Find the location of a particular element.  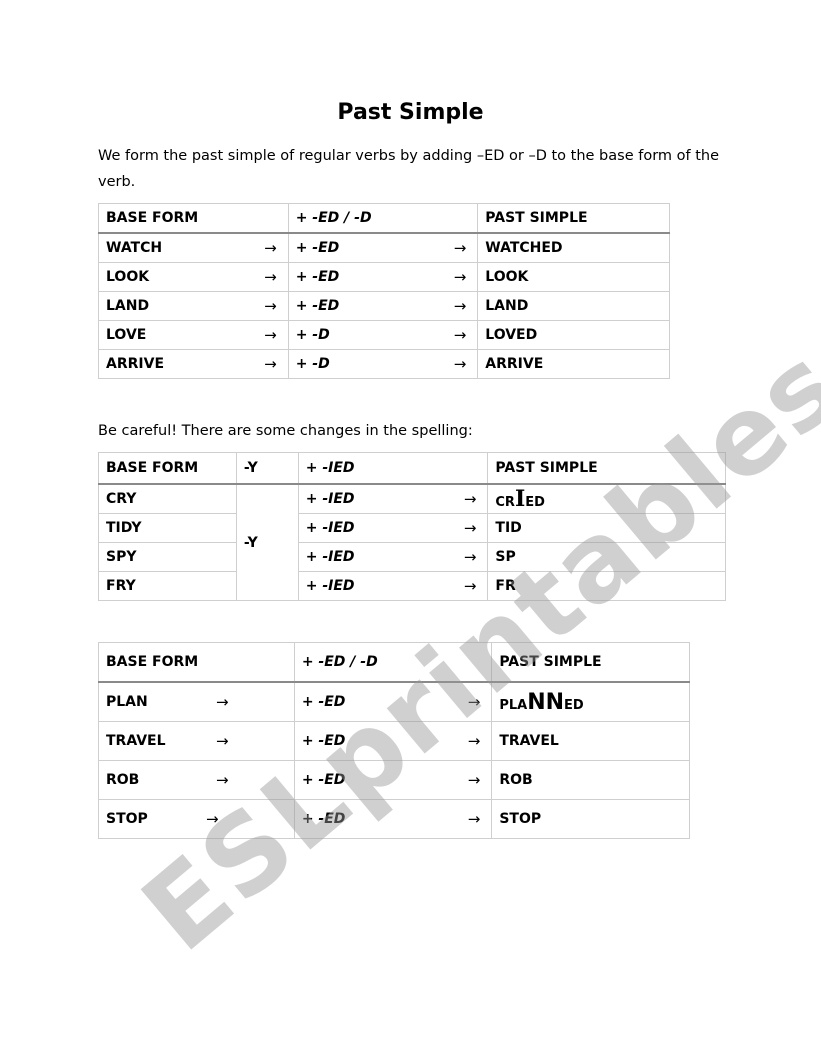

table-row: TRAVEL → + -ED → TRAVEL is located at coordinates (394, 741).